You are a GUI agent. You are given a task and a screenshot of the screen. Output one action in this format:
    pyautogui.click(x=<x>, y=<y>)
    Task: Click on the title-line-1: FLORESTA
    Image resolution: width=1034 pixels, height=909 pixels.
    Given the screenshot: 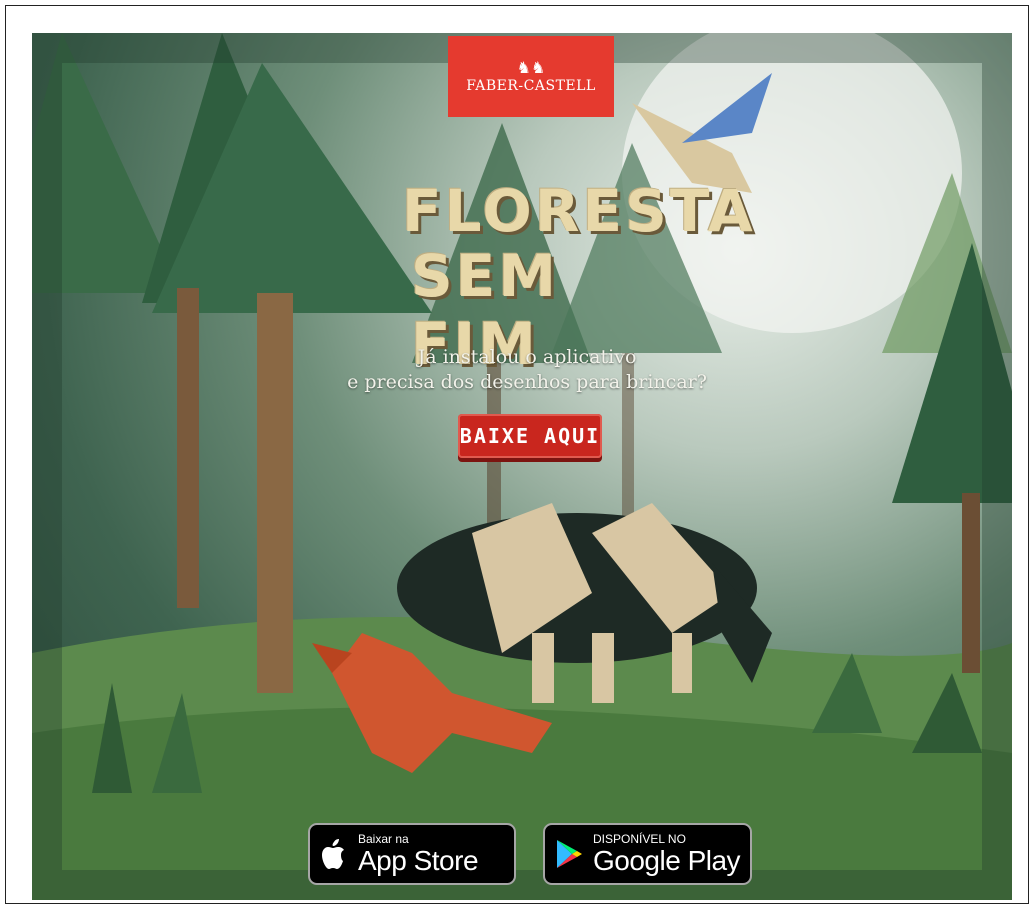 What is the action you would take?
    pyautogui.click(x=579, y=211)
    